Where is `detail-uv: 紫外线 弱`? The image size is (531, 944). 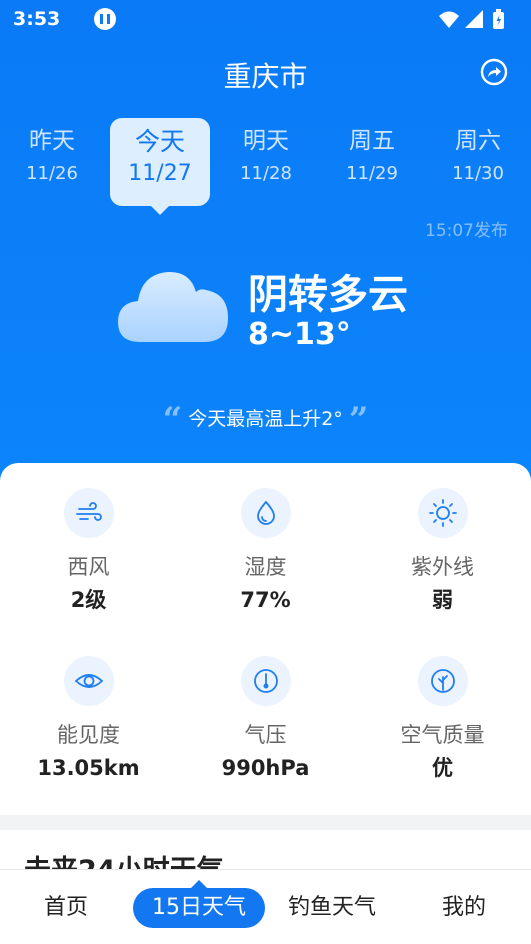 detail-uv: 紫外线 弱 is located at coordinates (442, 550).